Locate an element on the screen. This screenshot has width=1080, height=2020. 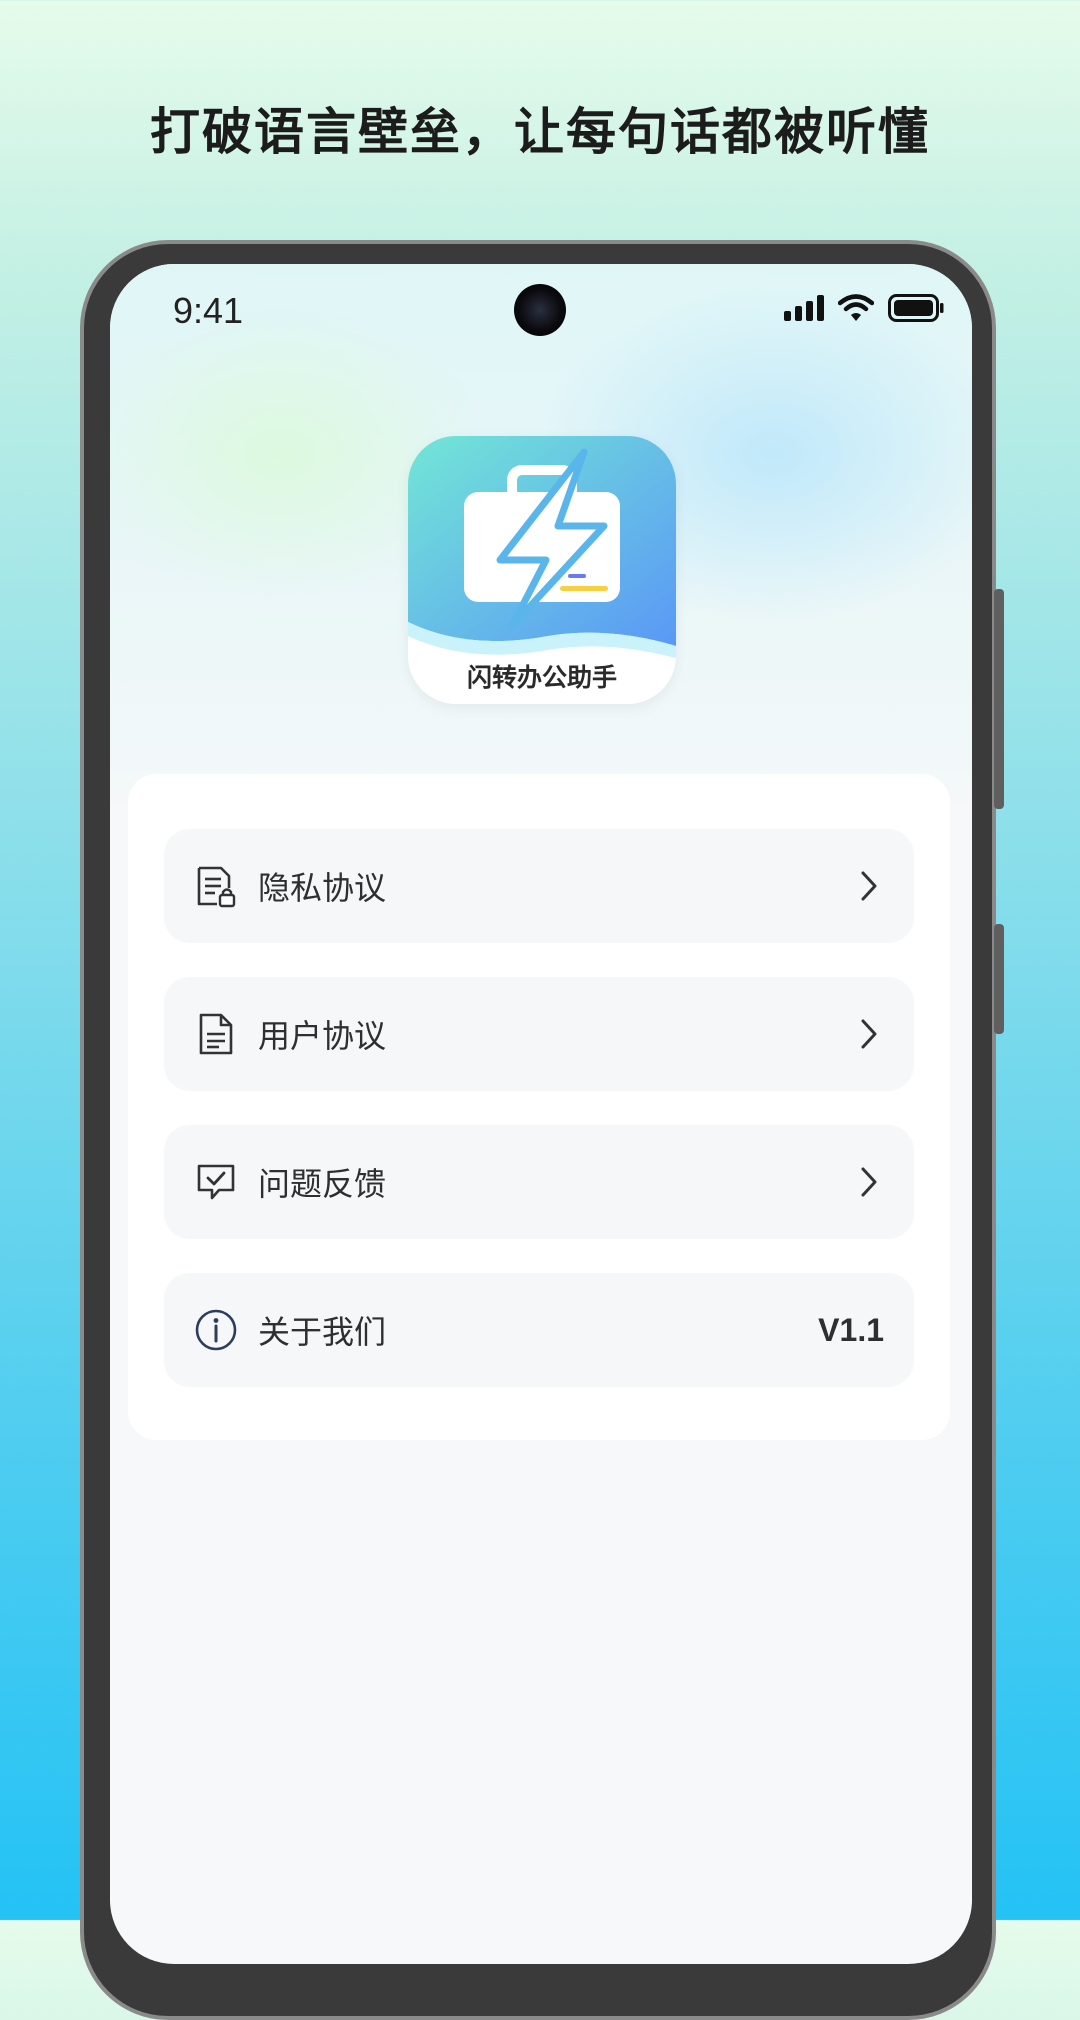
front-camera is located at coordinates (540, 310).